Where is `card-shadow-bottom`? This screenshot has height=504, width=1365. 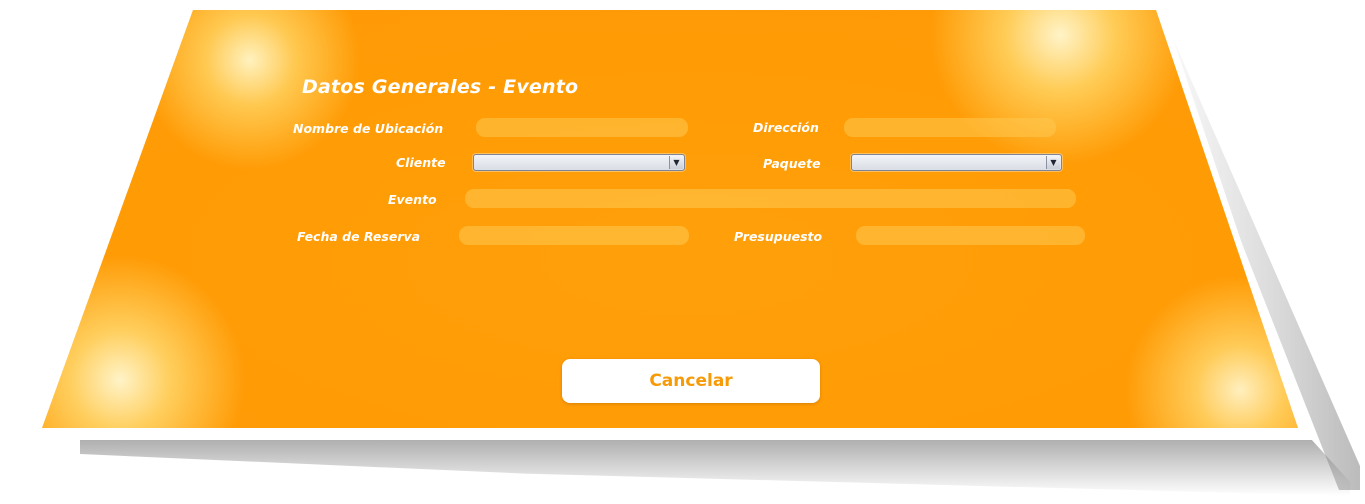
card-shadow-bottom is located at coordinates (715, 468).